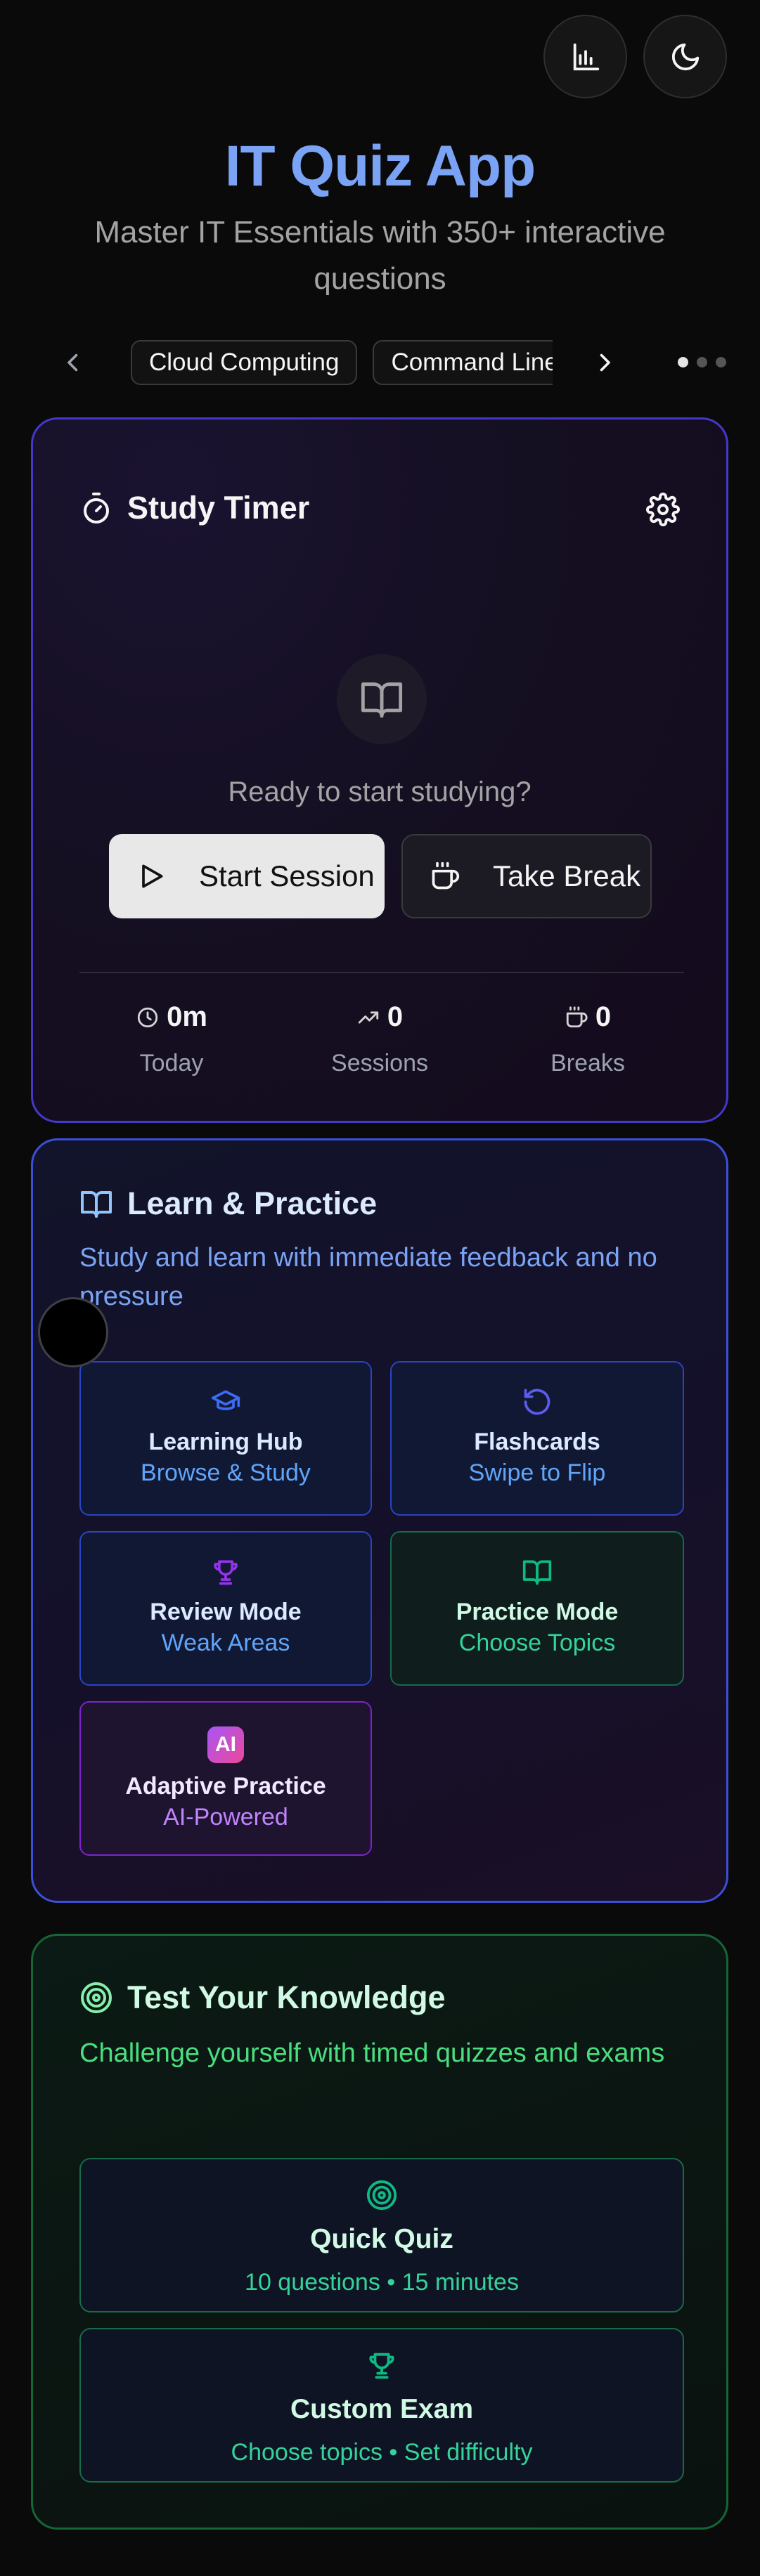 Image resolution: width=760 pixels, height=2576 pixels. Describe the element at coordinates (537, 1472) in the screenshot. I see `tile-subtitle: Swipe to Flip` at that location.